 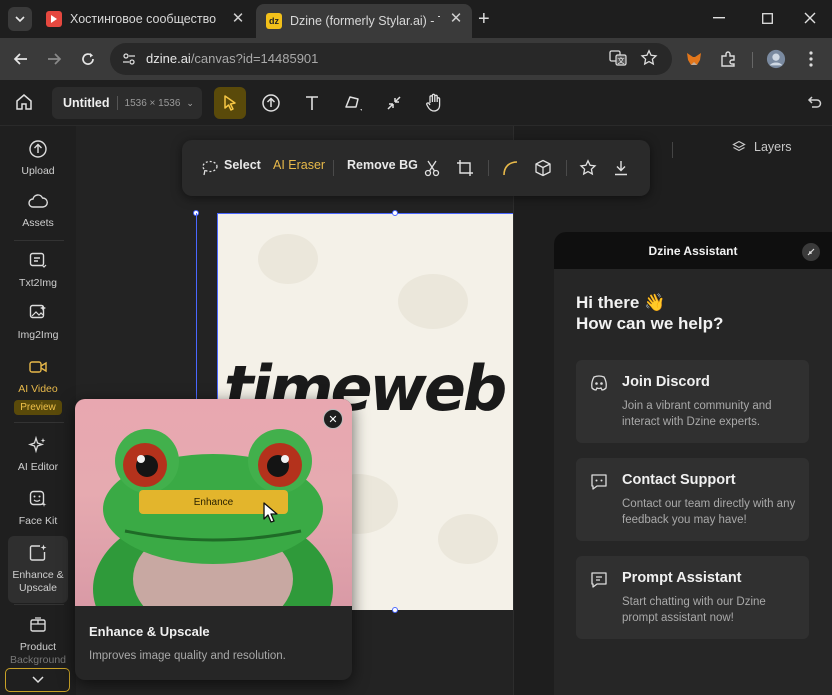 What do you see at coordinates (382, 165) in the screenshot?
I see `remove-bg-button: Remove BG` at bounding box center [382, 165].